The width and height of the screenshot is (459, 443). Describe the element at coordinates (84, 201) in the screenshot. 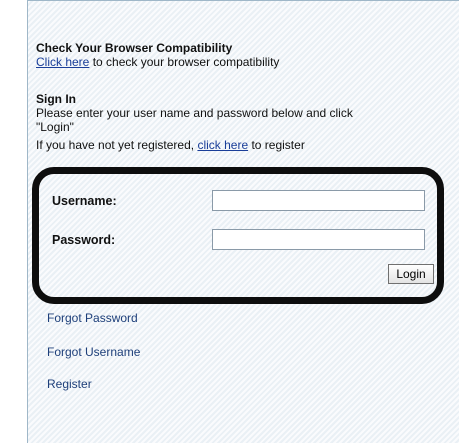

I see `username-label: Username:` at that location.